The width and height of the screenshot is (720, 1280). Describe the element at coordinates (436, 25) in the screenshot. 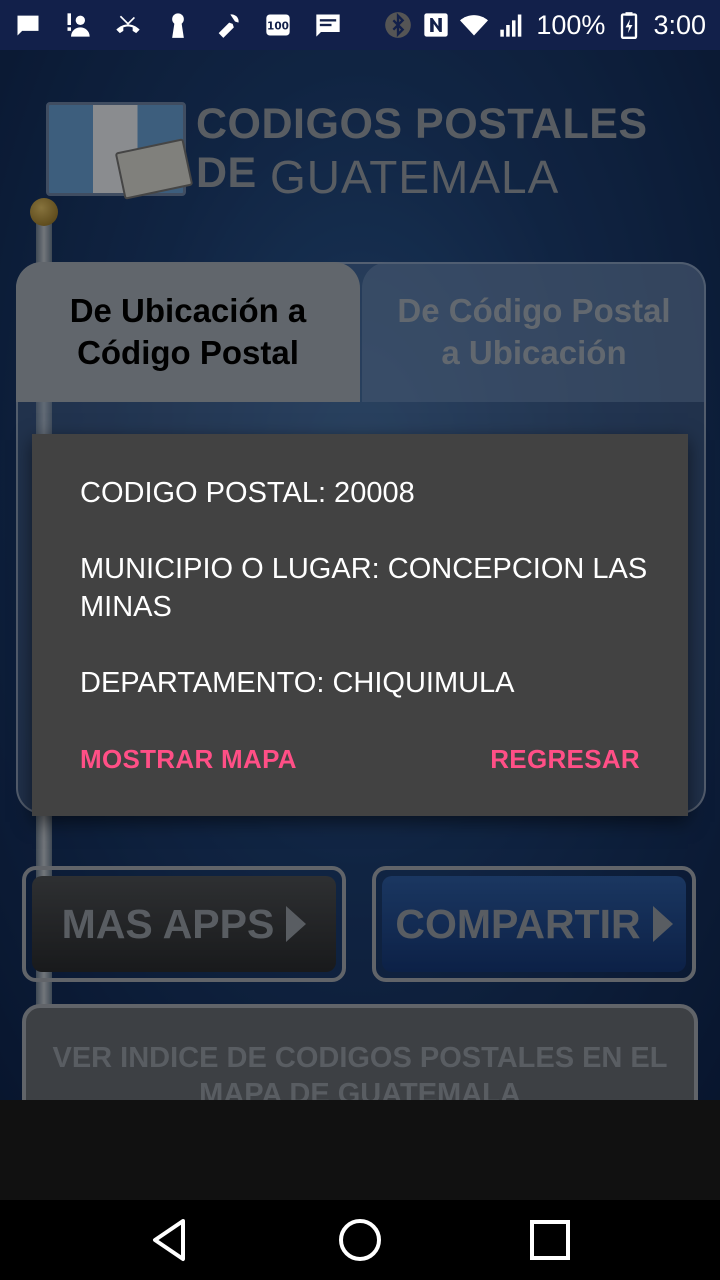

I see `nfc-icon` at that location.